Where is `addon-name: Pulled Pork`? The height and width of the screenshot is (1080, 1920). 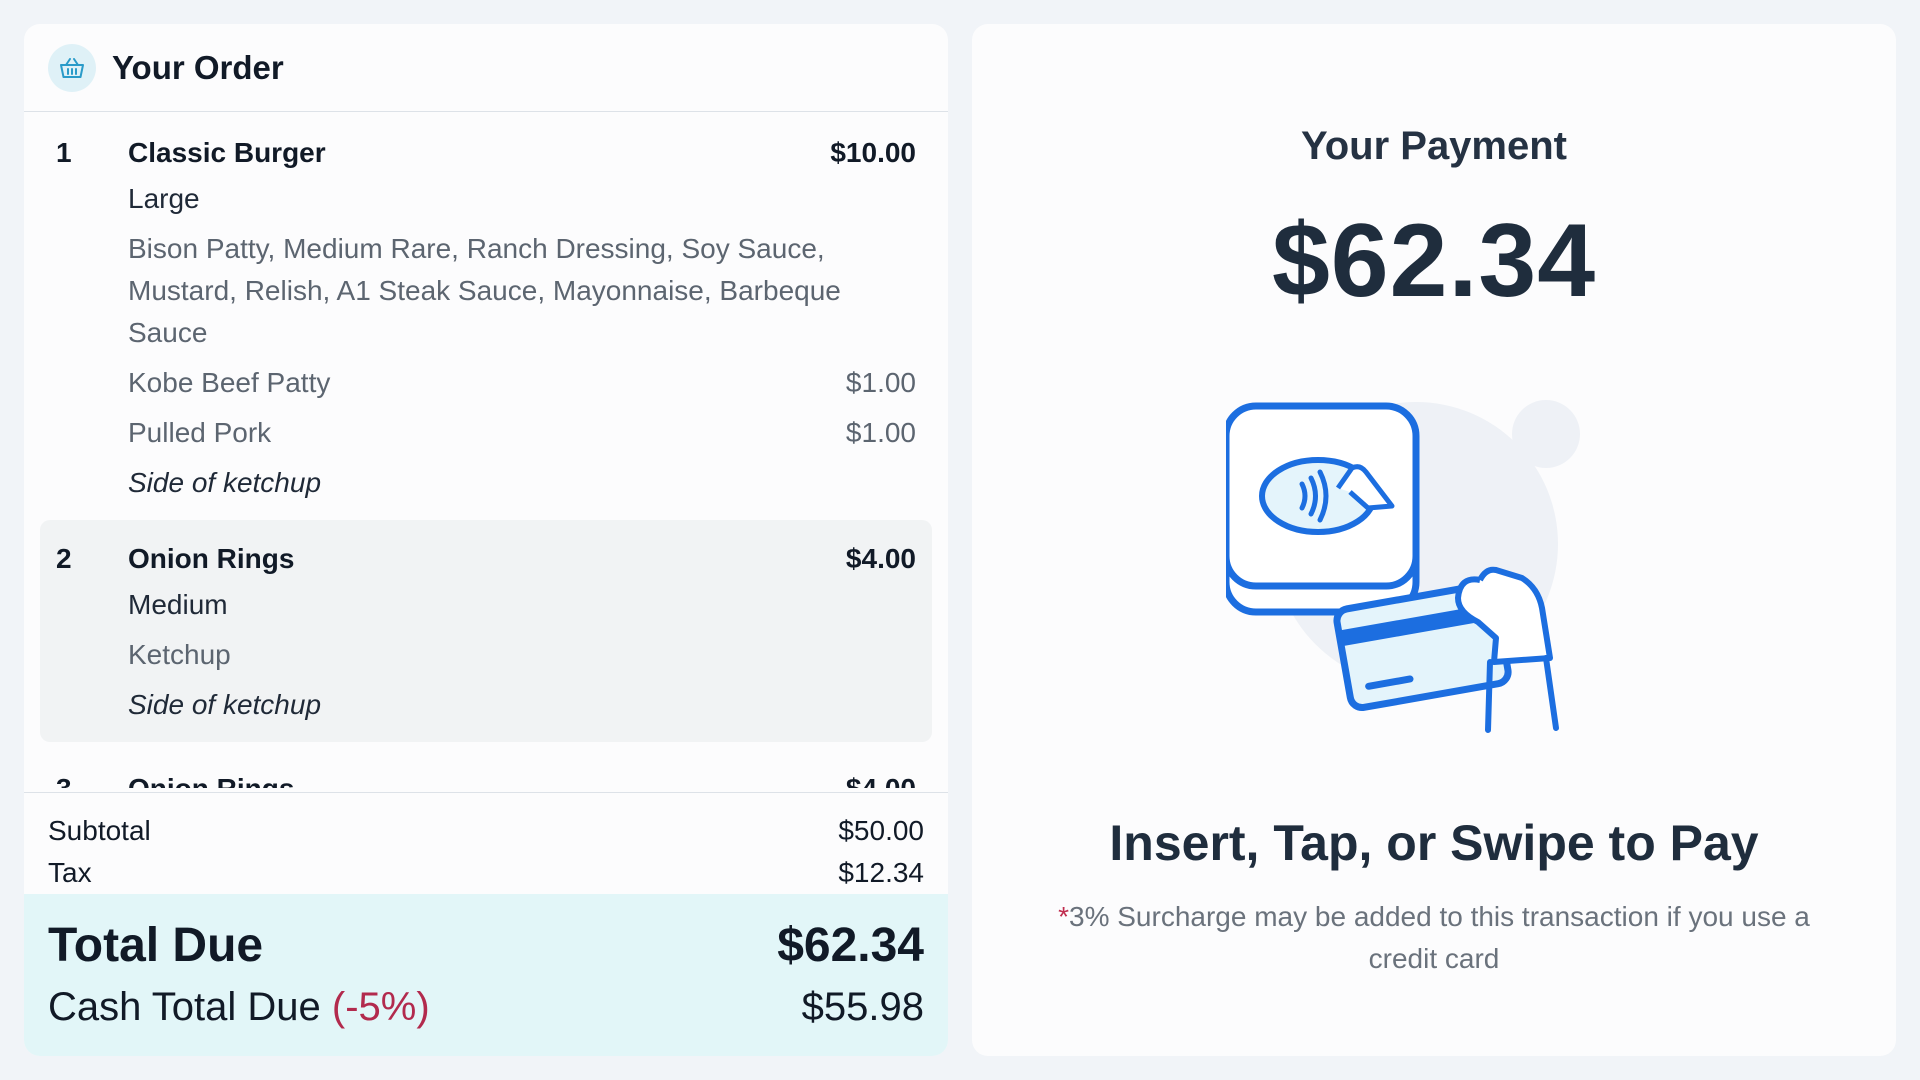
addon-name: Pulled Pork is located at coordinates (200, 432).